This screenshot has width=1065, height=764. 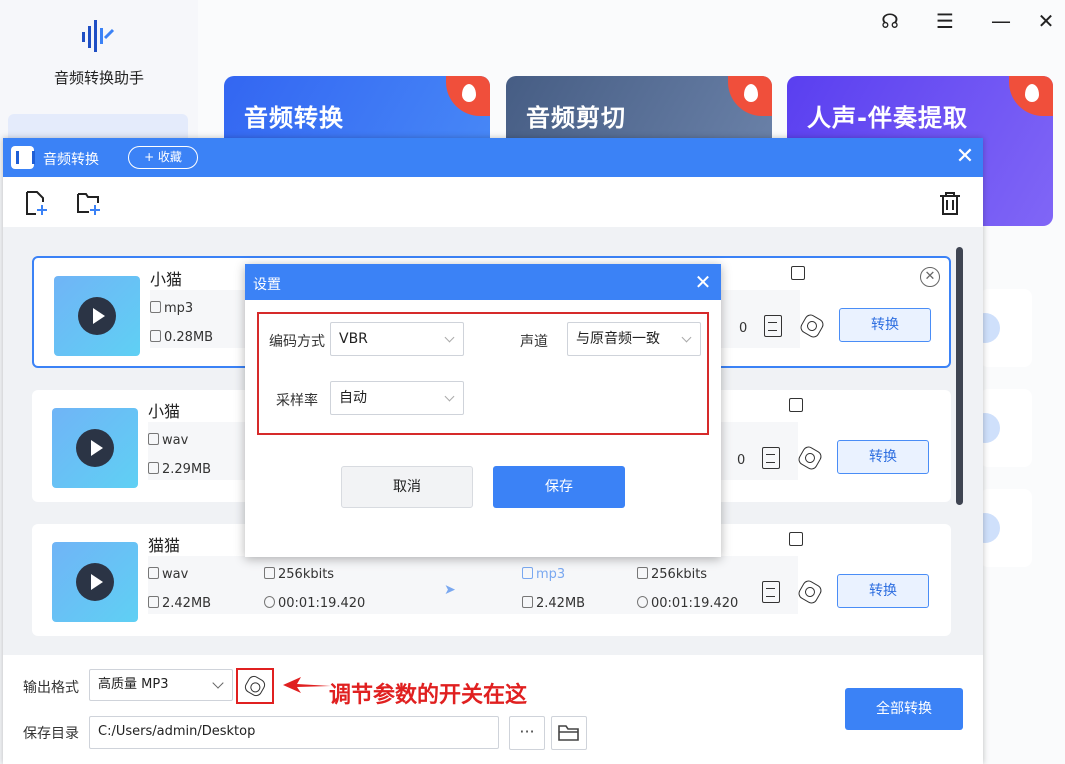 I want to click on dst-format-text: mp3, so click(x=551, y=574).